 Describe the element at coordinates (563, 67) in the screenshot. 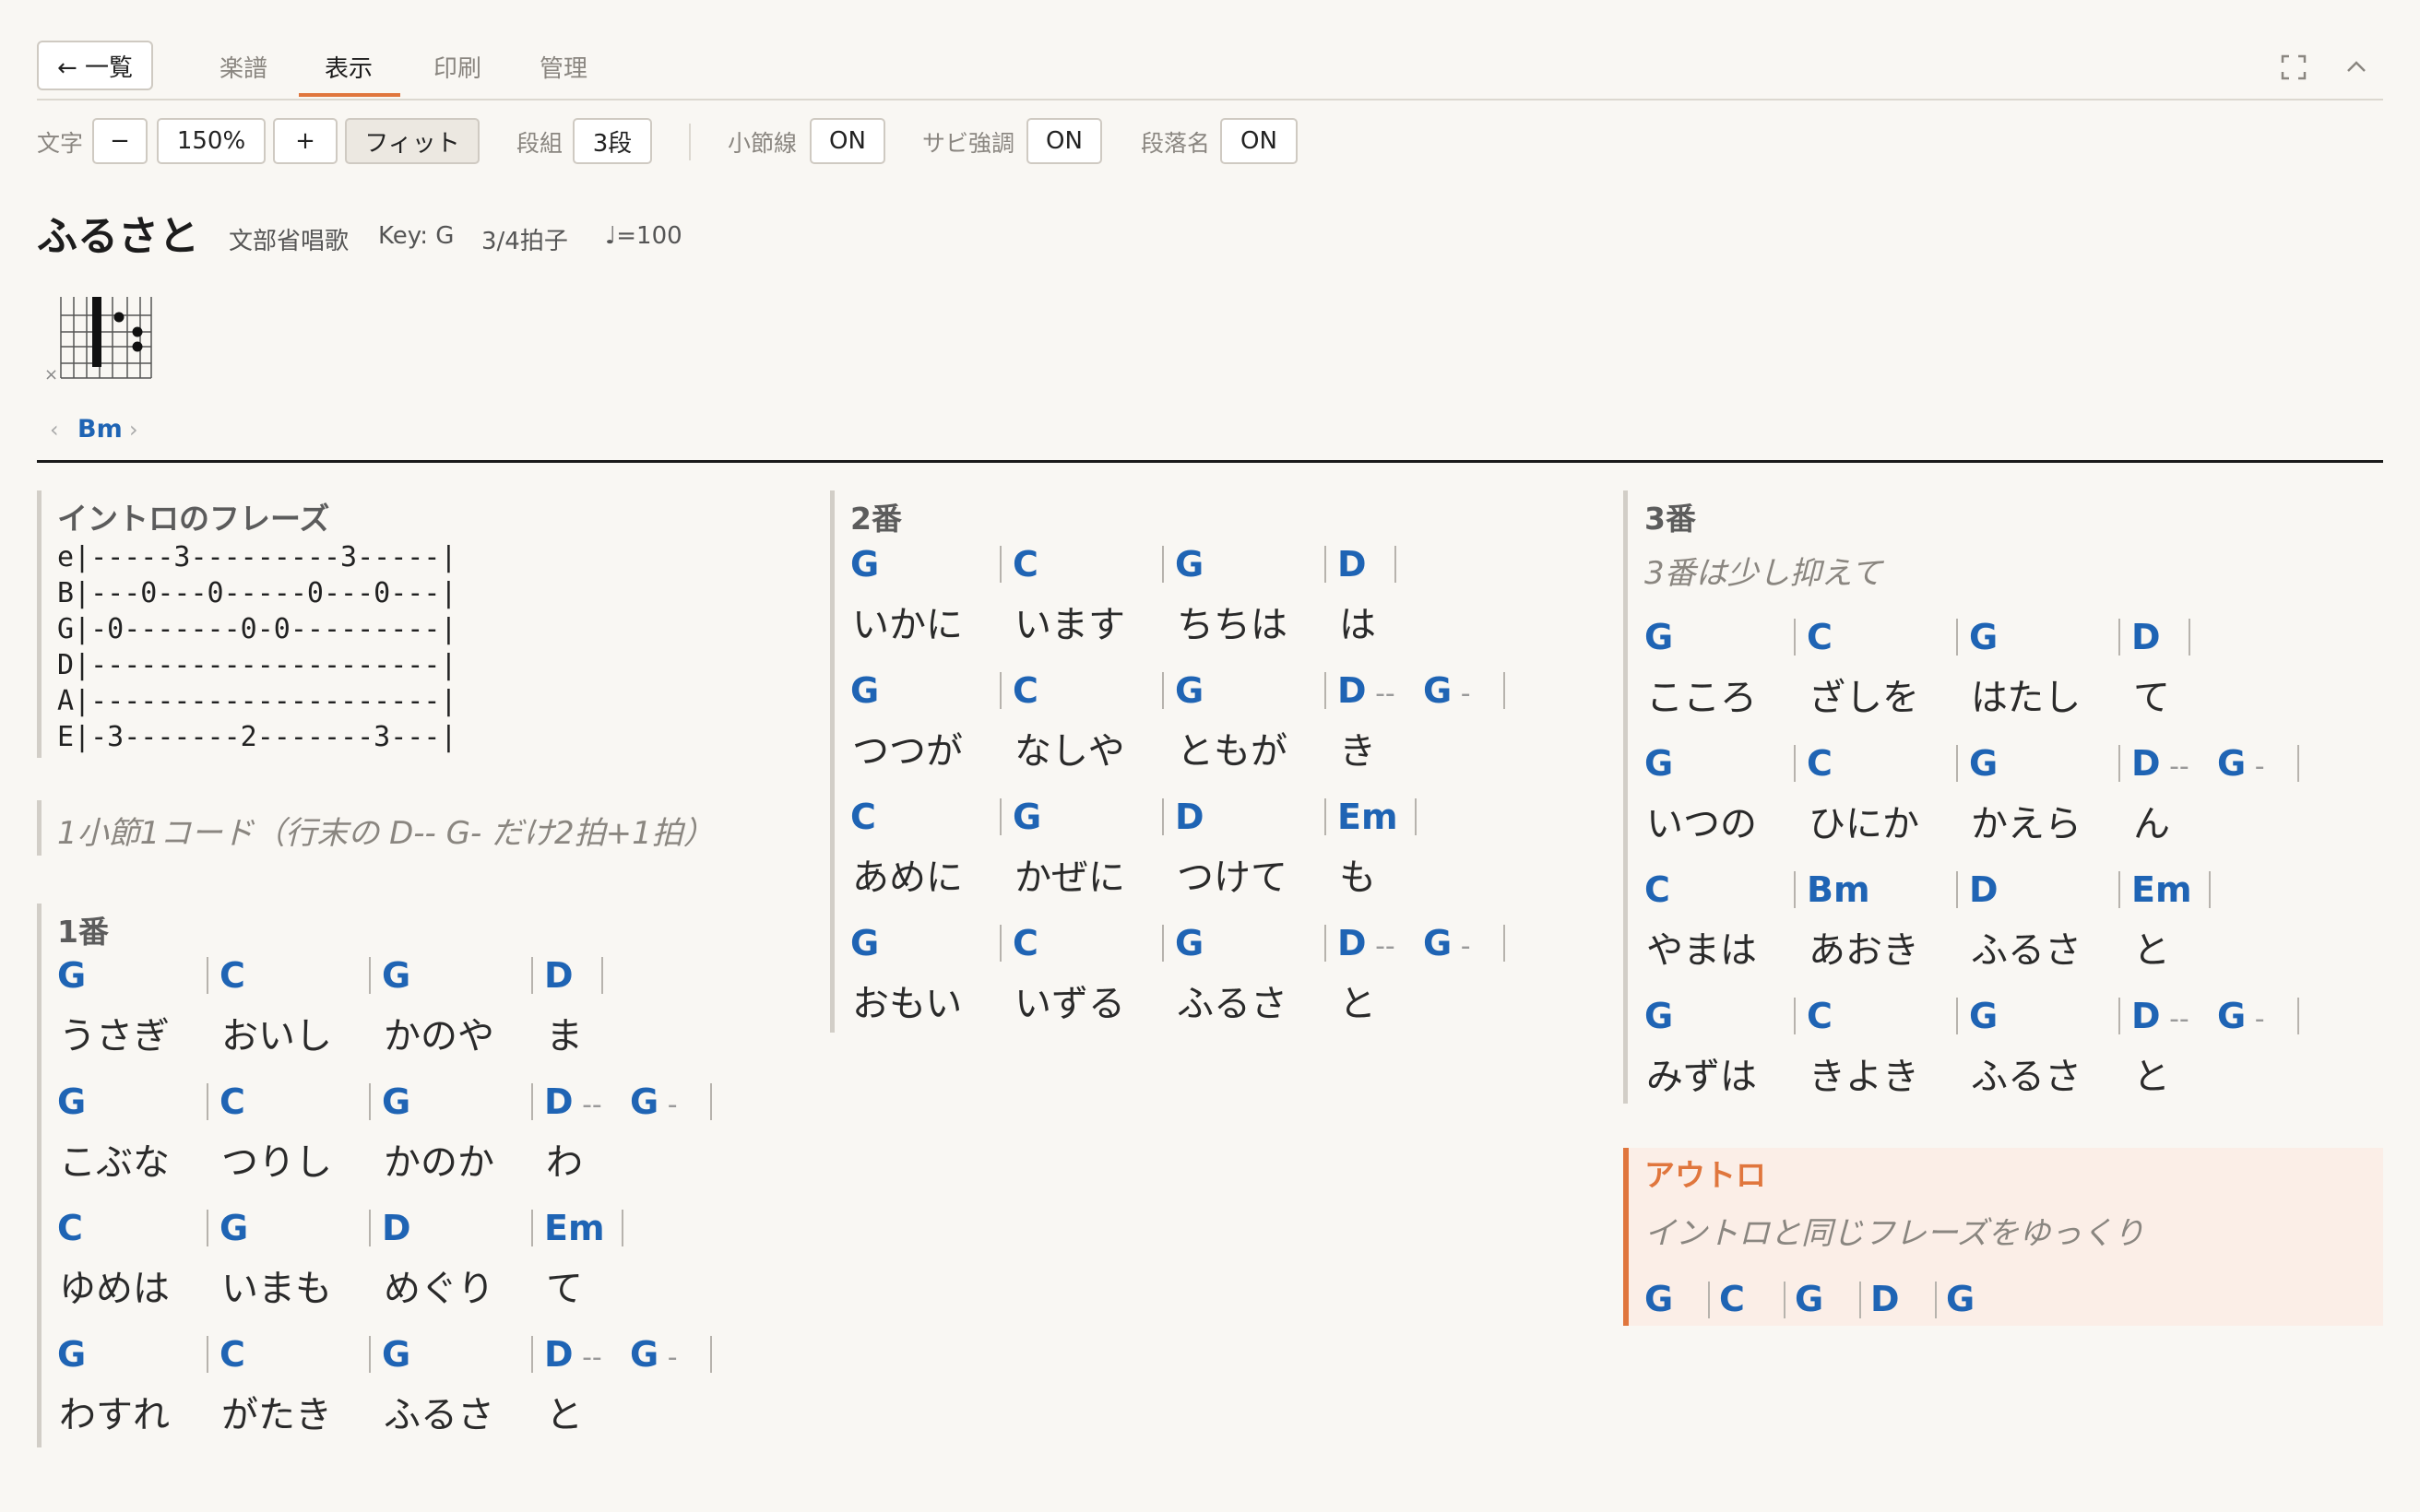

I see `tab-manage: 管理` at that location.